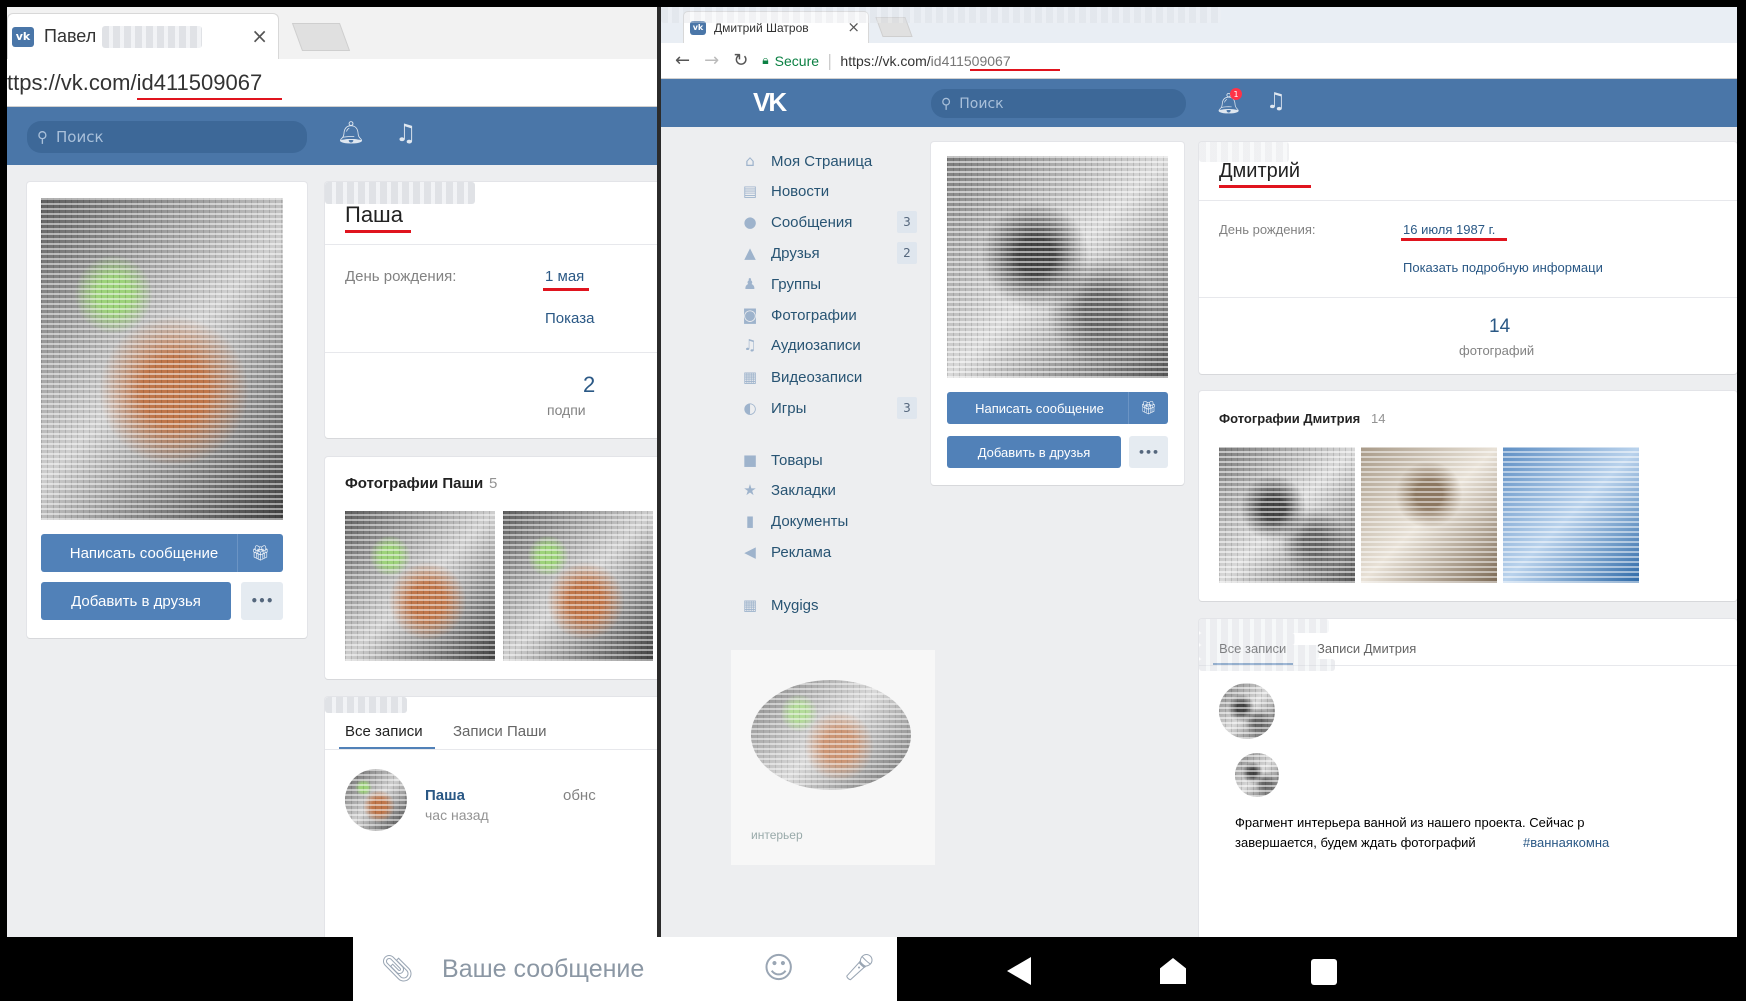 This screenshot has height=1001, width=1746. Describe the element at coordinates (770, 102) in the screenshot. I see `vk-logo: VK` at that location.